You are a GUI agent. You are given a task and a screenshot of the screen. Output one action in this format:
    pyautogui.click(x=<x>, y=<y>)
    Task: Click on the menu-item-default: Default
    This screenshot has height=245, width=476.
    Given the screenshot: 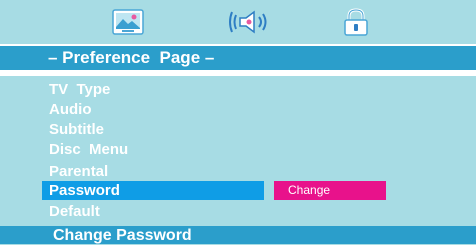 What is the action you would take?
    pyautogui.click(x=74, y=211)
    